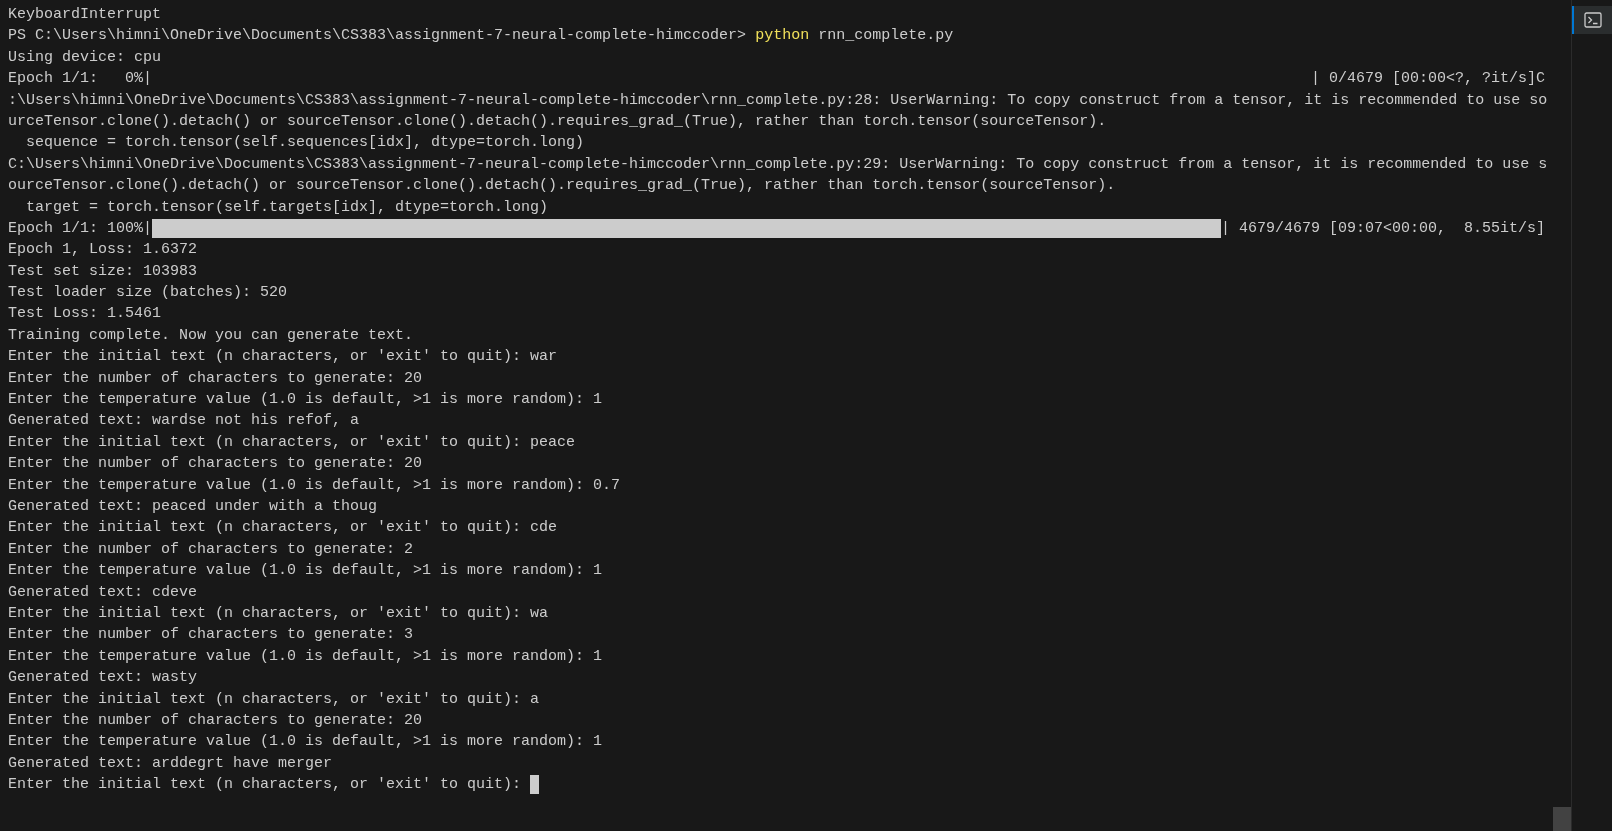  Describe the element at coordinates (148, 293) in the screenshot. I see `terminal-line: Test loader size (batches): 520` at that location.